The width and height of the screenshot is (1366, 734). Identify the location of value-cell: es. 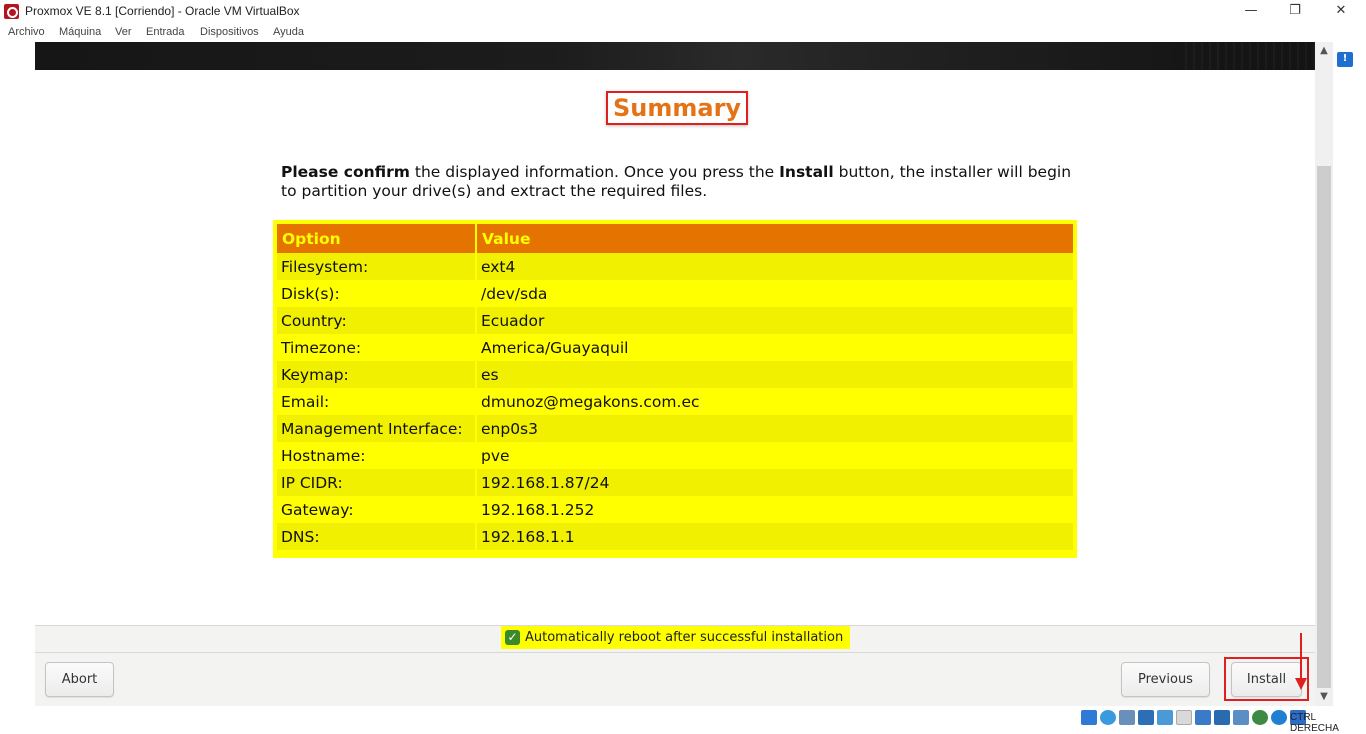
(775, 374).